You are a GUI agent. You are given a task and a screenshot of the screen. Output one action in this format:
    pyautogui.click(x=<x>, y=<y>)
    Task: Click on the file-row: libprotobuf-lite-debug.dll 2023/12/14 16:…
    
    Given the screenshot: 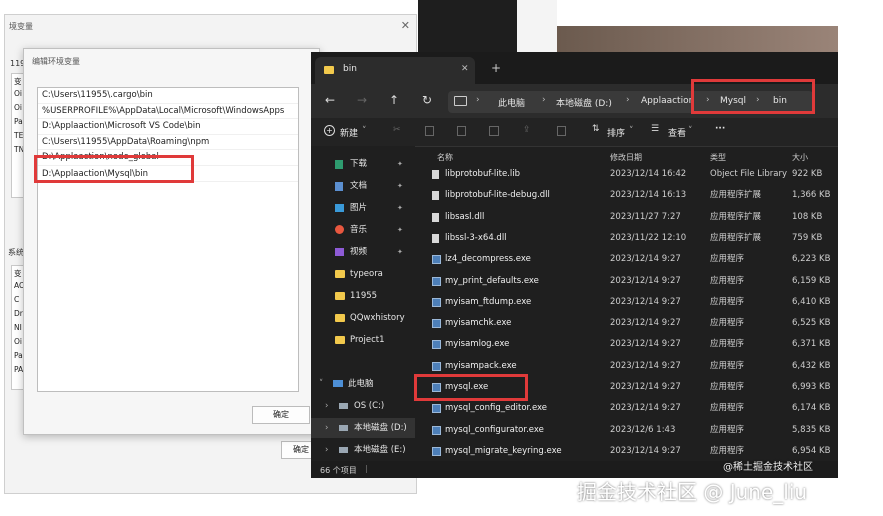 What is the action you would take?
    pyautogui.click(x=627, y=195)
    